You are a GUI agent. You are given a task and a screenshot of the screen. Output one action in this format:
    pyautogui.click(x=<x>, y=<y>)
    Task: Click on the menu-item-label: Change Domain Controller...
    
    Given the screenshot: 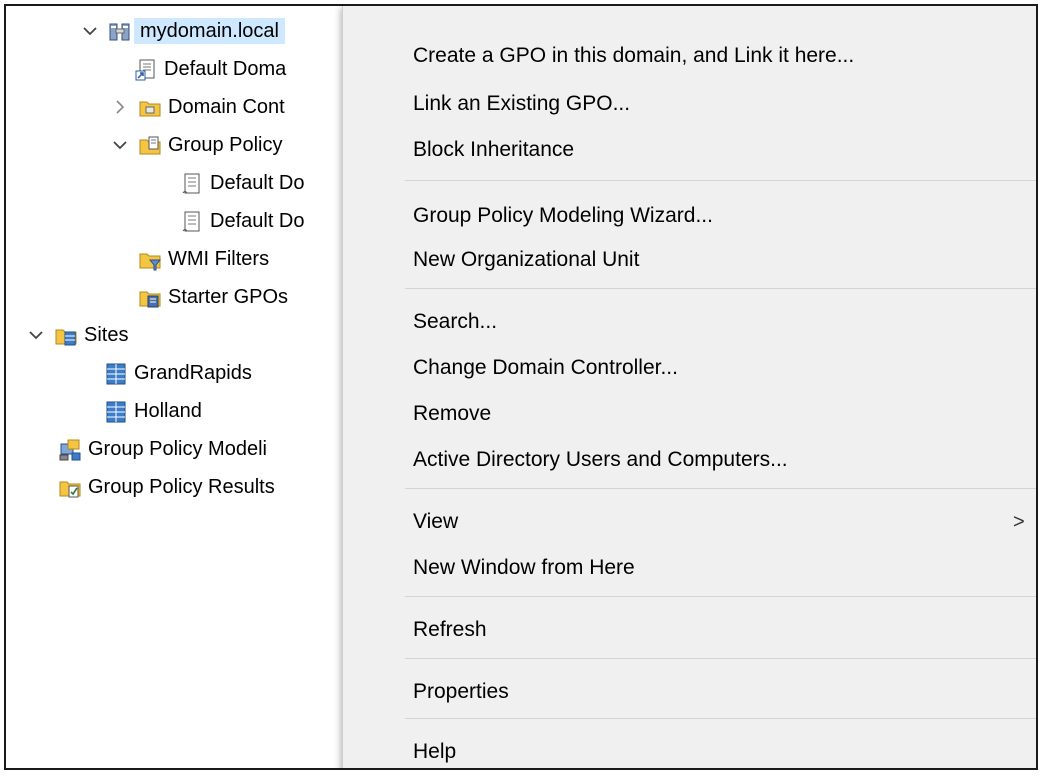 What is the action you would take?
    pyautogui.click(x=545, y=367)
    